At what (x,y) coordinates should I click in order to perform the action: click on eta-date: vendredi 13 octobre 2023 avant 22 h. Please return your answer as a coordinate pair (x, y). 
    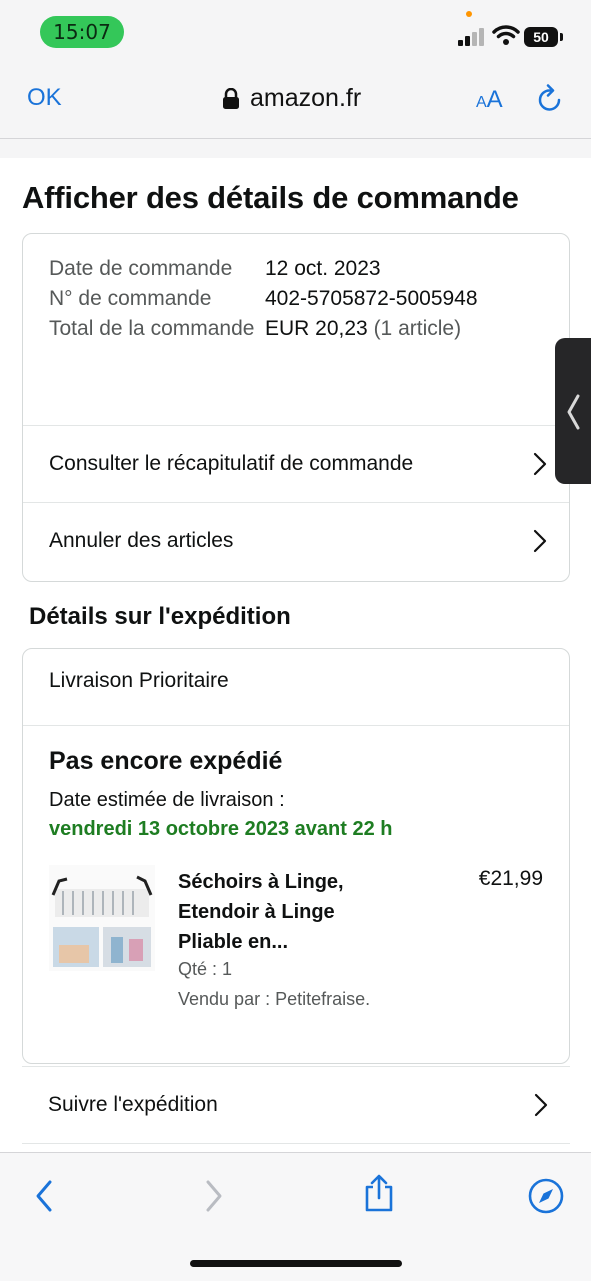
    Looking at the image, I should click on (221, 829).